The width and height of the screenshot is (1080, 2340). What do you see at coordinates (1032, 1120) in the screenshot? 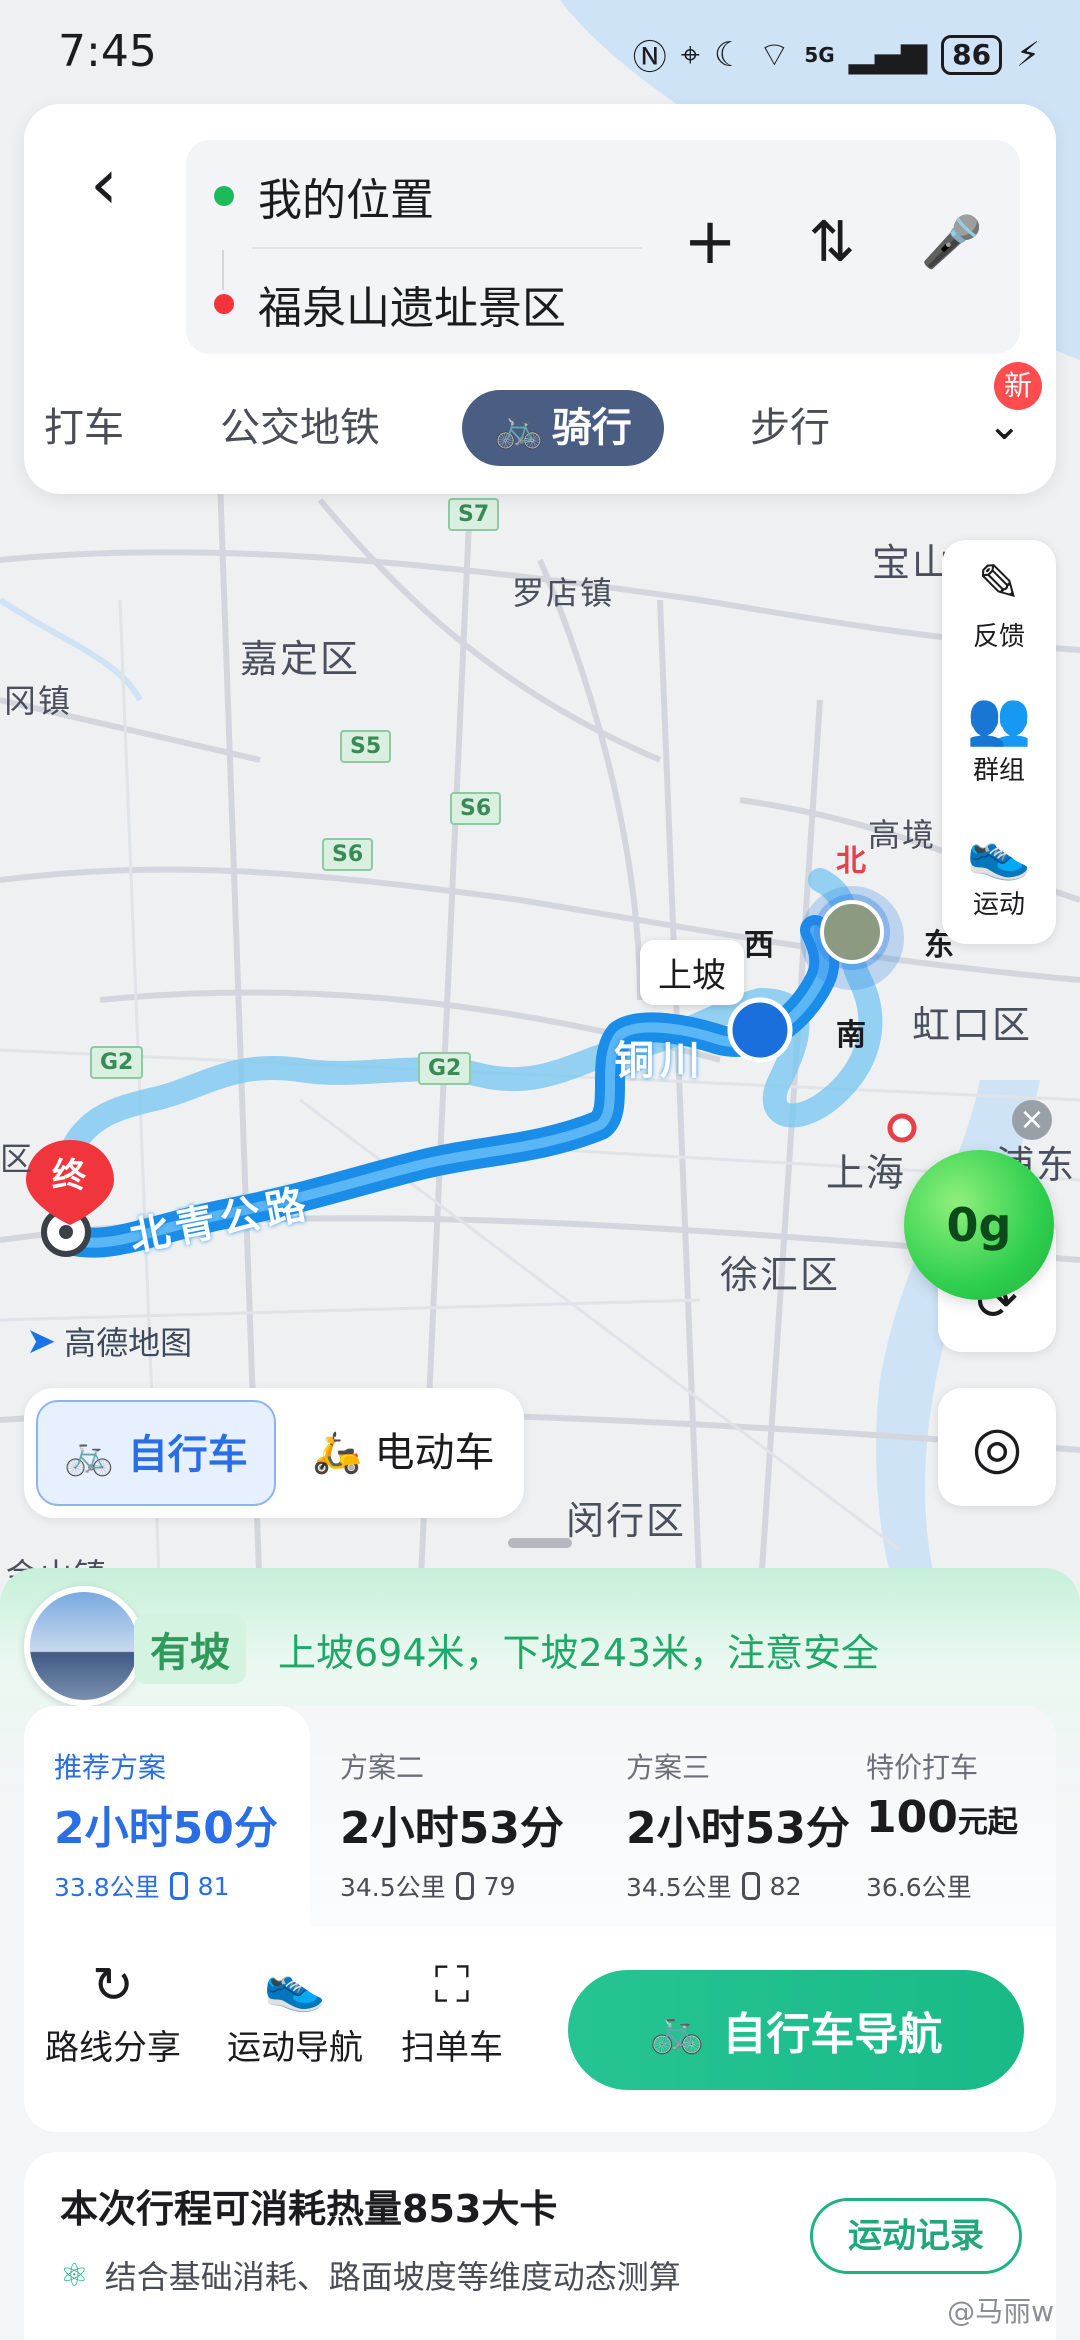
I see `carbon-bubble-close-button: ×` at bounding box center [1032, 1120].